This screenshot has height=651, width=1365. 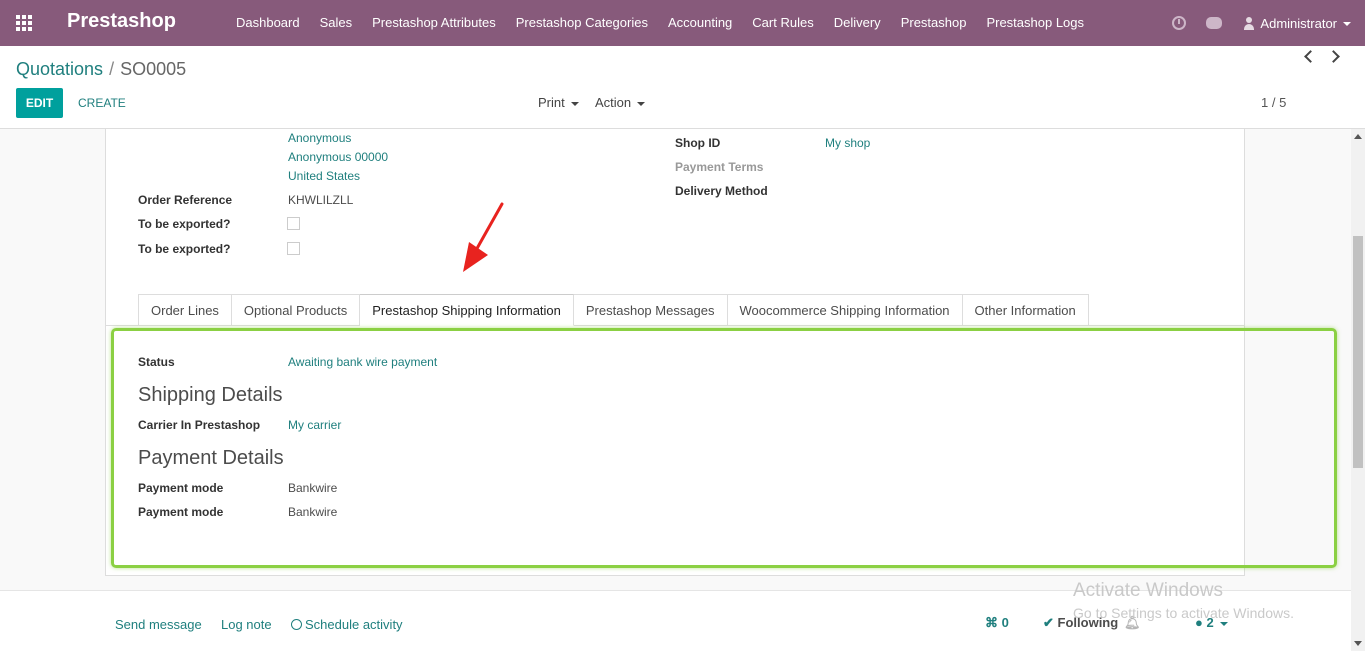 What do you see at coordinates (324, 176) in the screenshot?
I see `address-line-3: United States` at bounding box center [324, 176].